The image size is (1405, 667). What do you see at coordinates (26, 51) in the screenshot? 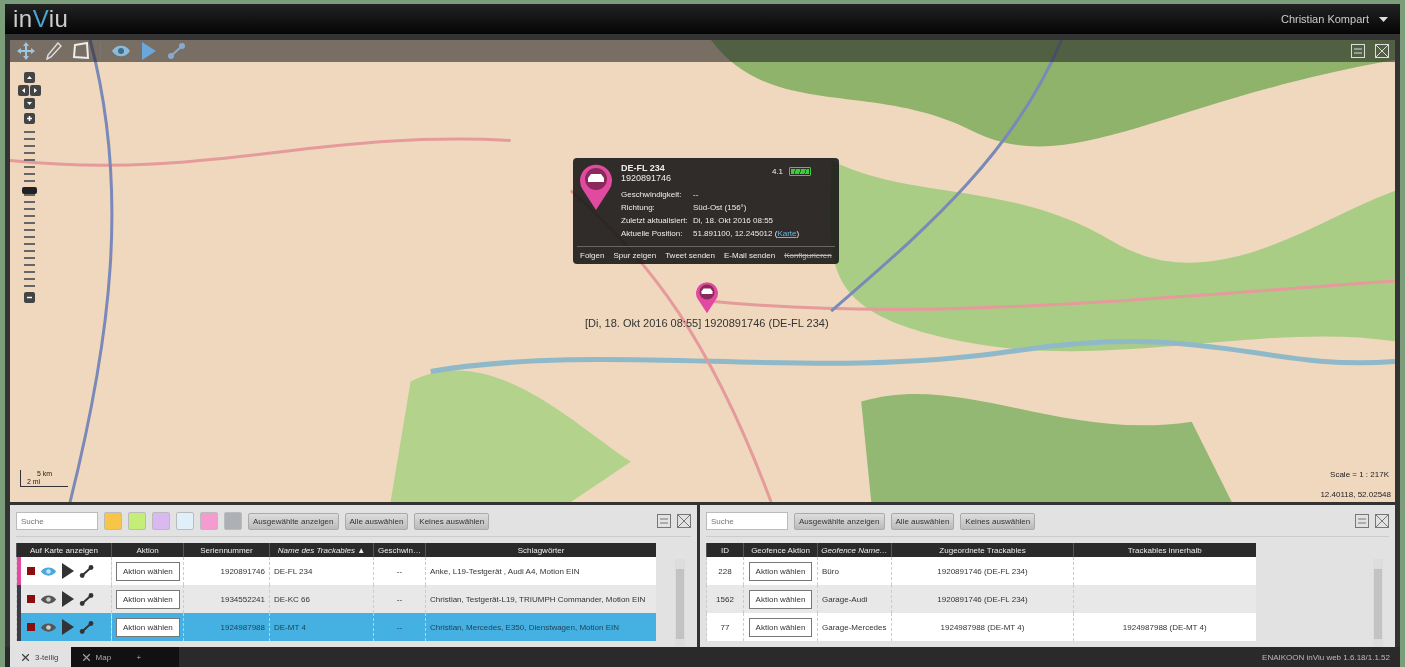
I see `move-icon` at bounding box center [26, 51].